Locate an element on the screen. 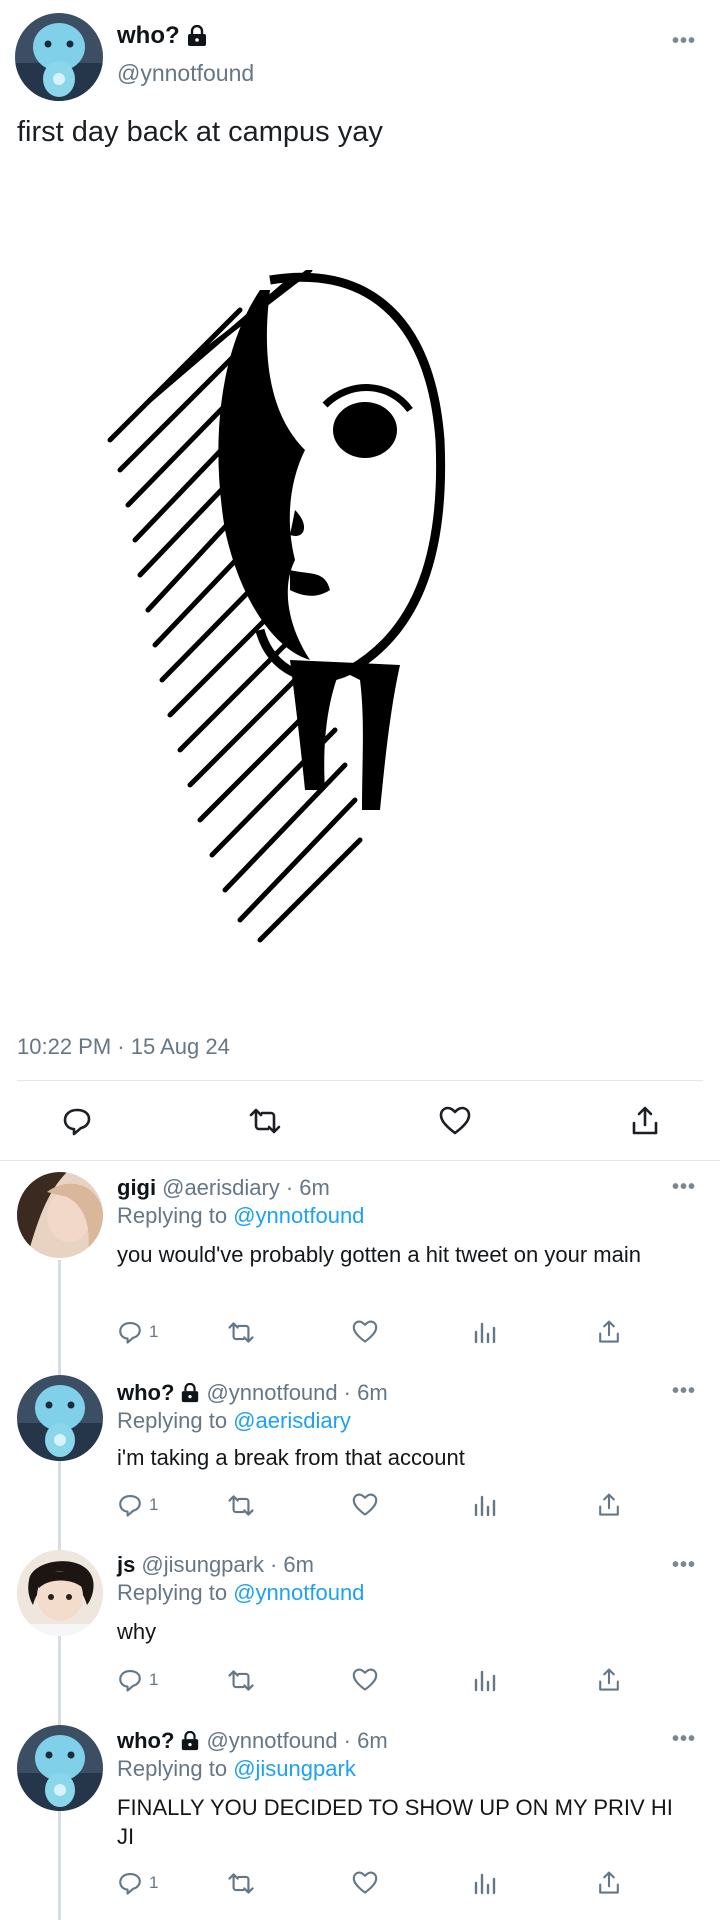 This screenshot has width=720, height=1920. tweet-timestamp: 10:22 PM · 15 Aug 24 is located at coordinates (123, 1047).